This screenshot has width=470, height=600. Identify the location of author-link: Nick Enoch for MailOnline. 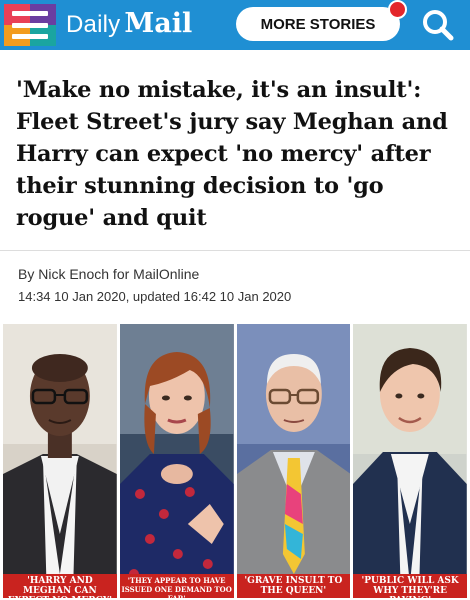
(118, 274).